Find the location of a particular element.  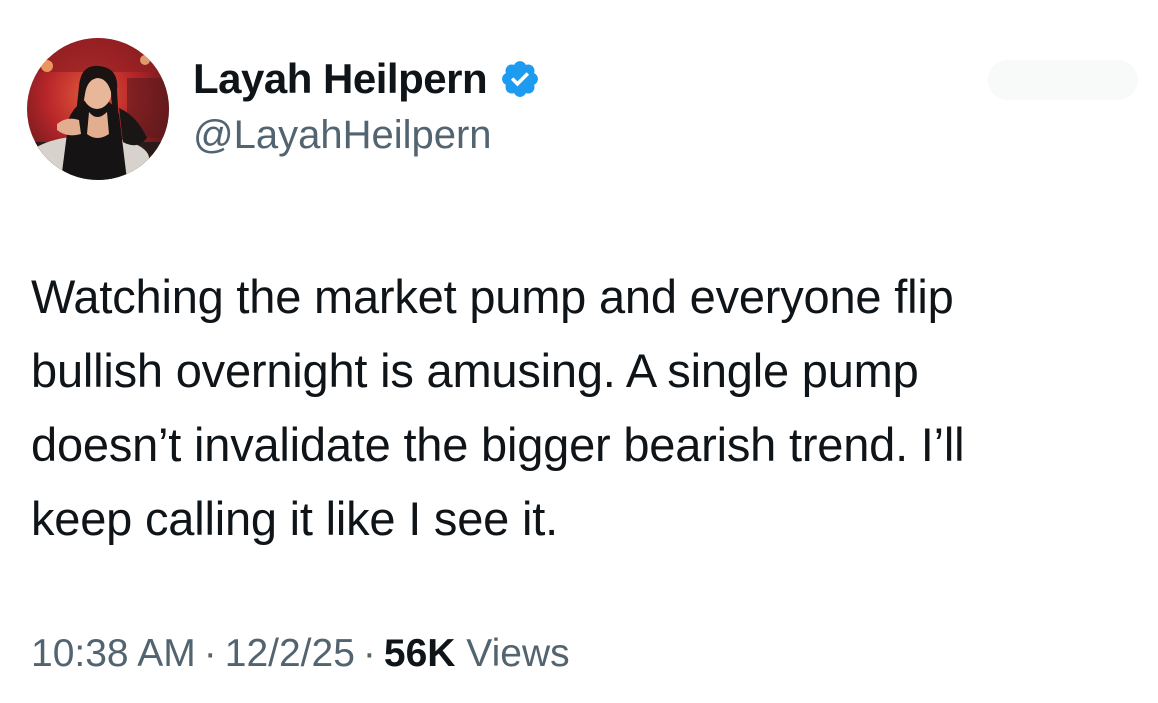

tweet-header: Layah Heilpern @LayahHeilpern is located at coordinates (284, 109).